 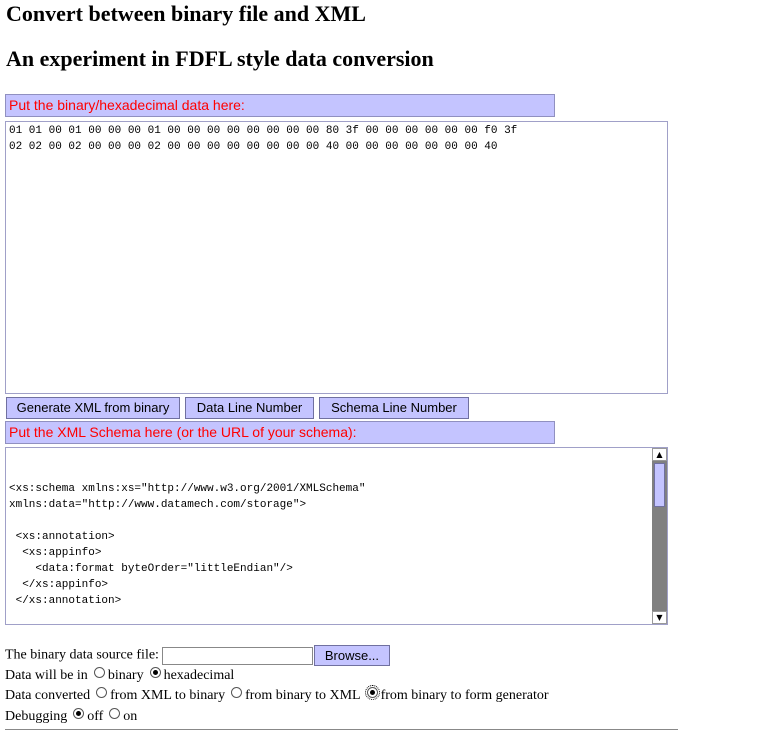 I want to click on convert-xml-to-binary-label: from XML to binary, so click(x=168, y=695).